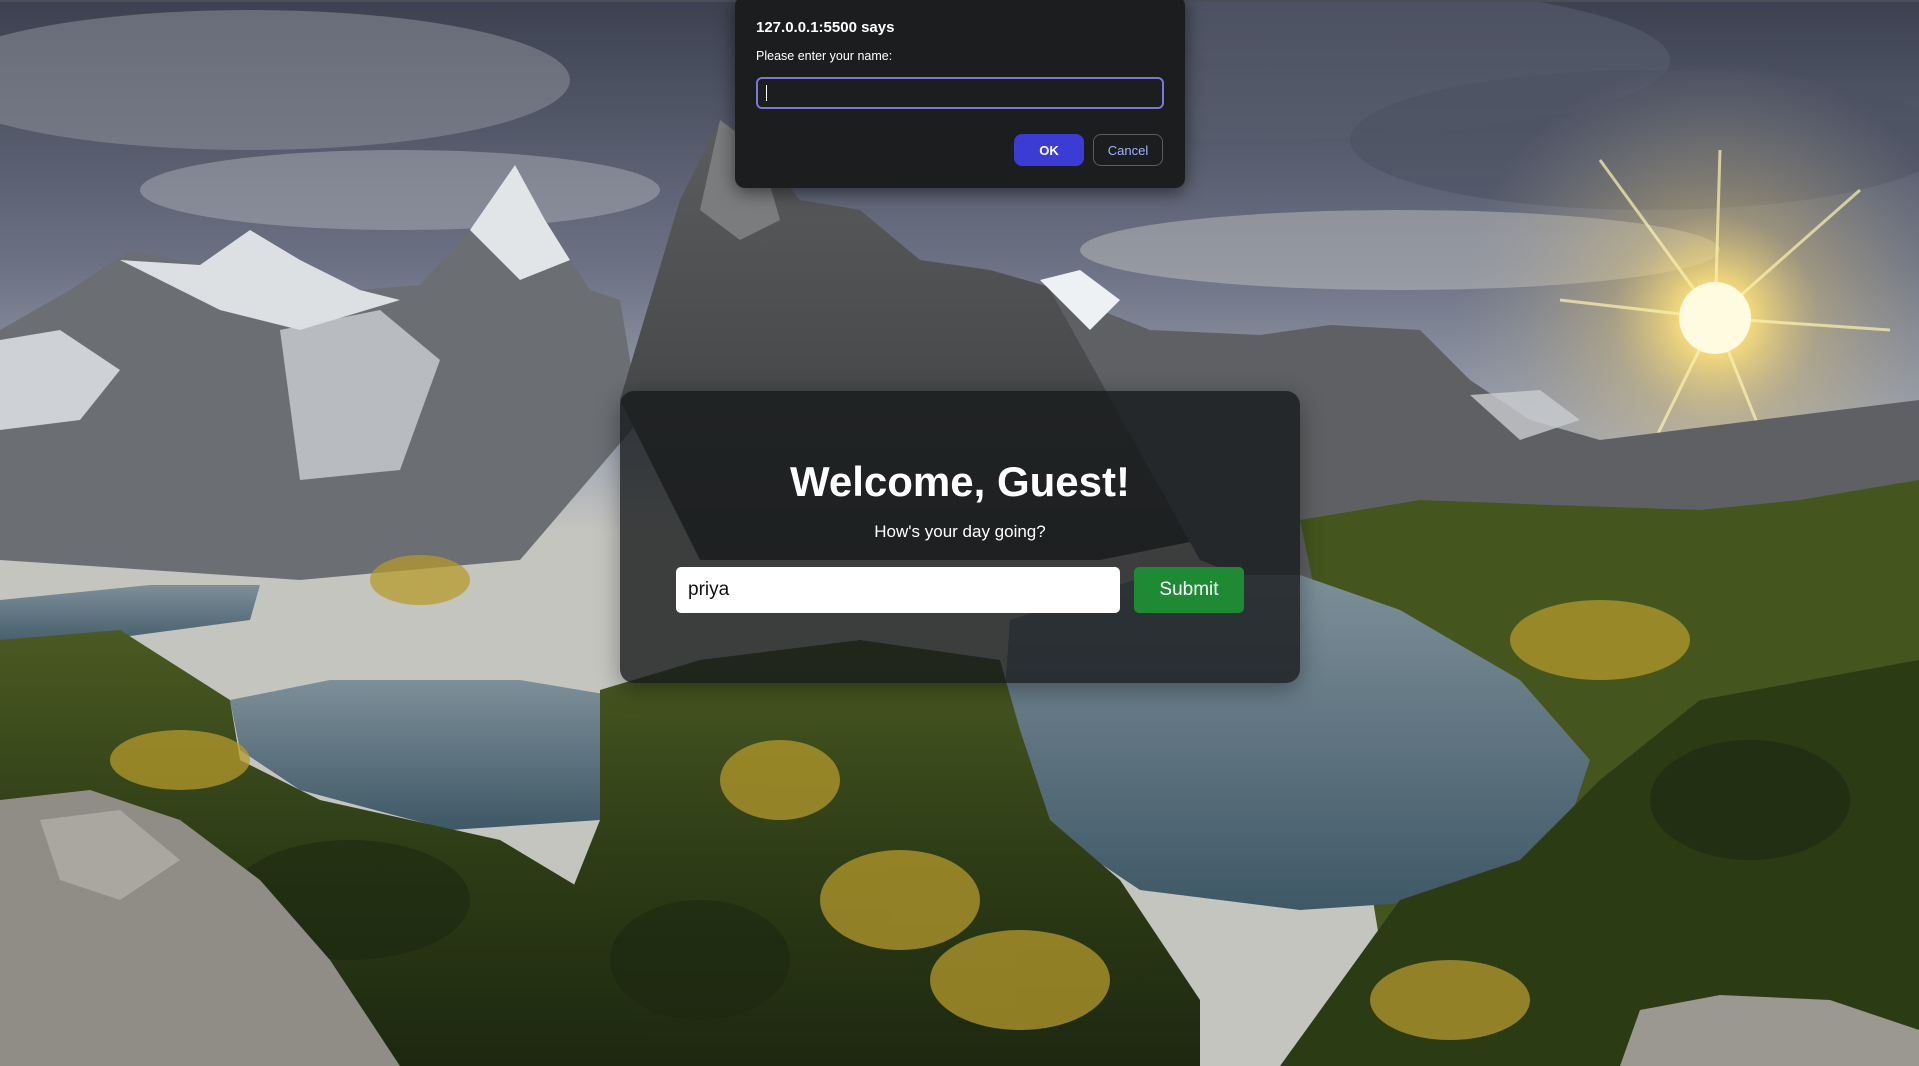 Image resolution: width=1919 pixels, height=1066 pixels. I want to click on welcome-title: Welcome, Guest!, so click(960, 481).